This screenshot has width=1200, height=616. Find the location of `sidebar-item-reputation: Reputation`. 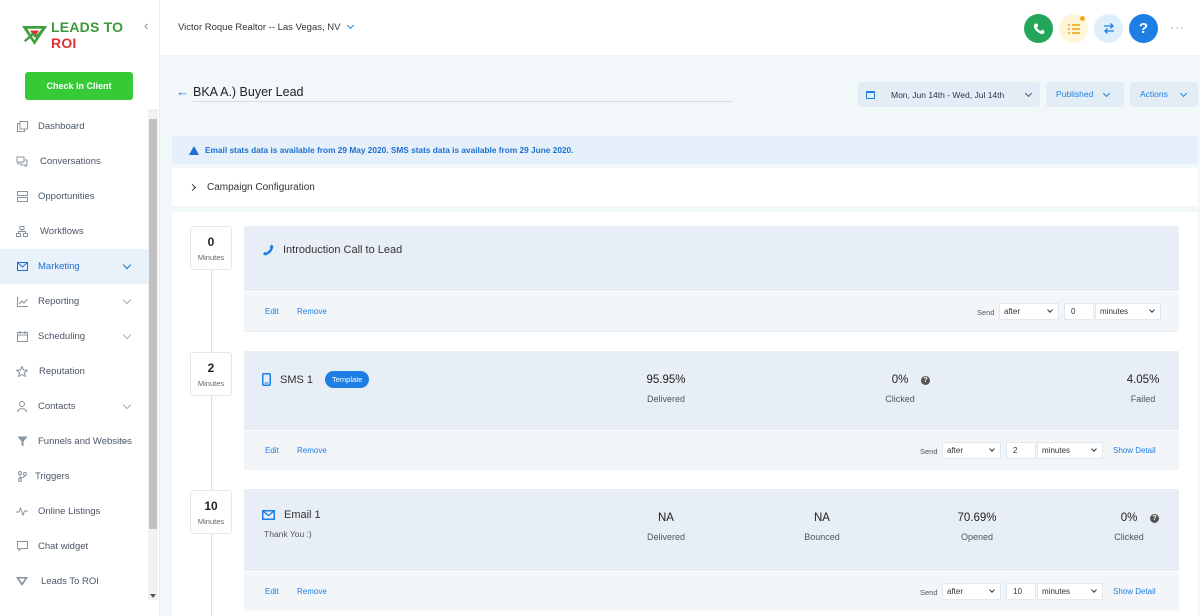

sidebar-item-reputation: Reputation is located at coordinates (74, 371).